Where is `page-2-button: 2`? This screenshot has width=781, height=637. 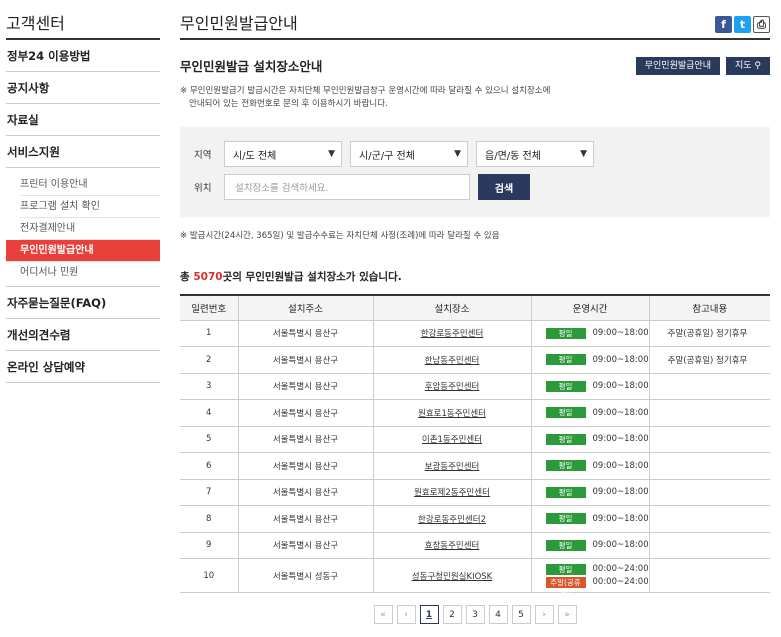
page-2-button: 2 is located at coordinates (452, 614).